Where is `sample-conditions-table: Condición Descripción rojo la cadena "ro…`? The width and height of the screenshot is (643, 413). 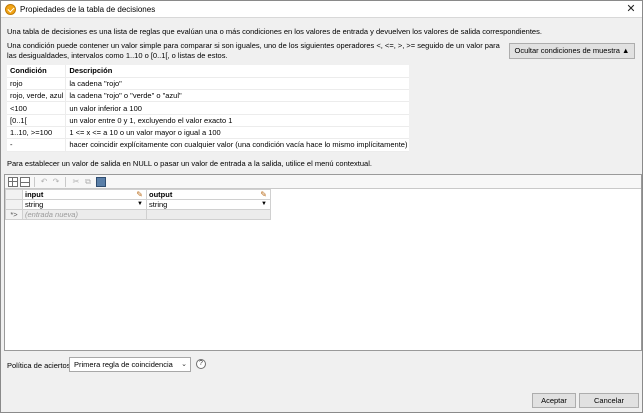 sample-conditions-table: Condición Descripción rojo la cadena "ro… is located at coordinates (208, 108).